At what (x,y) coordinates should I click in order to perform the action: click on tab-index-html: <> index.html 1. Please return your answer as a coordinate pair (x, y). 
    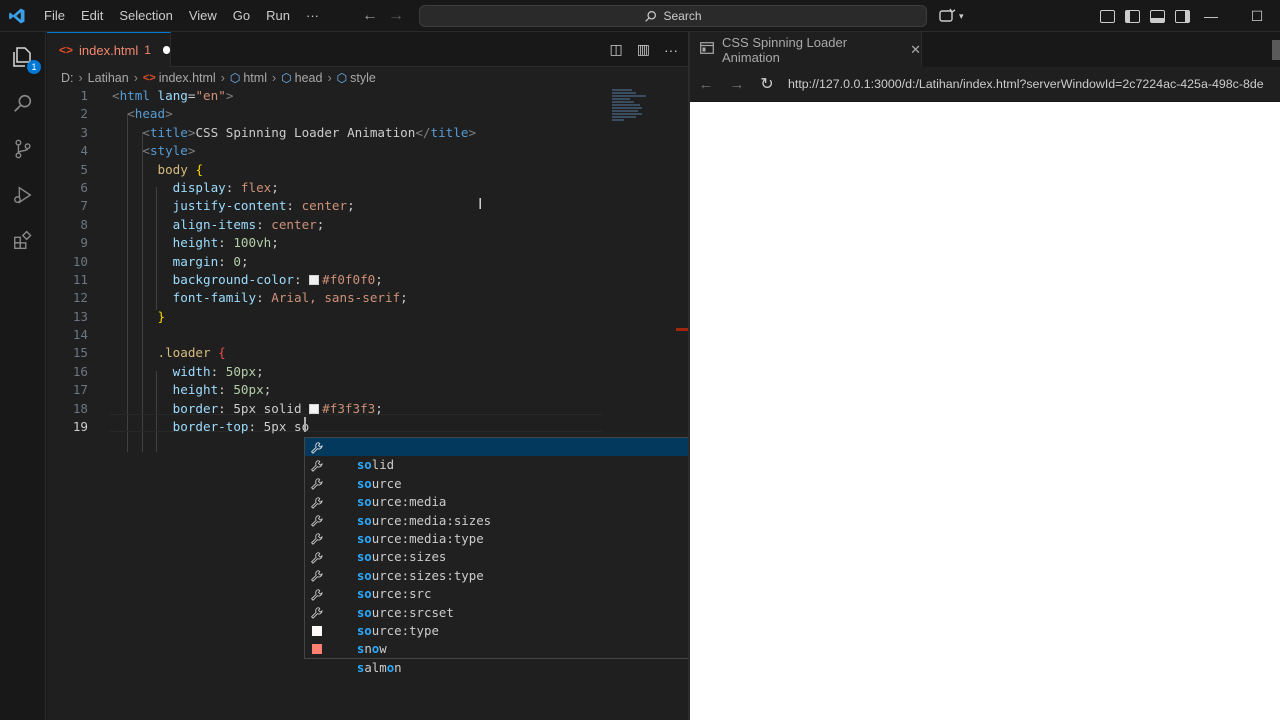
    Looking at the image, I should click on (109, 49).